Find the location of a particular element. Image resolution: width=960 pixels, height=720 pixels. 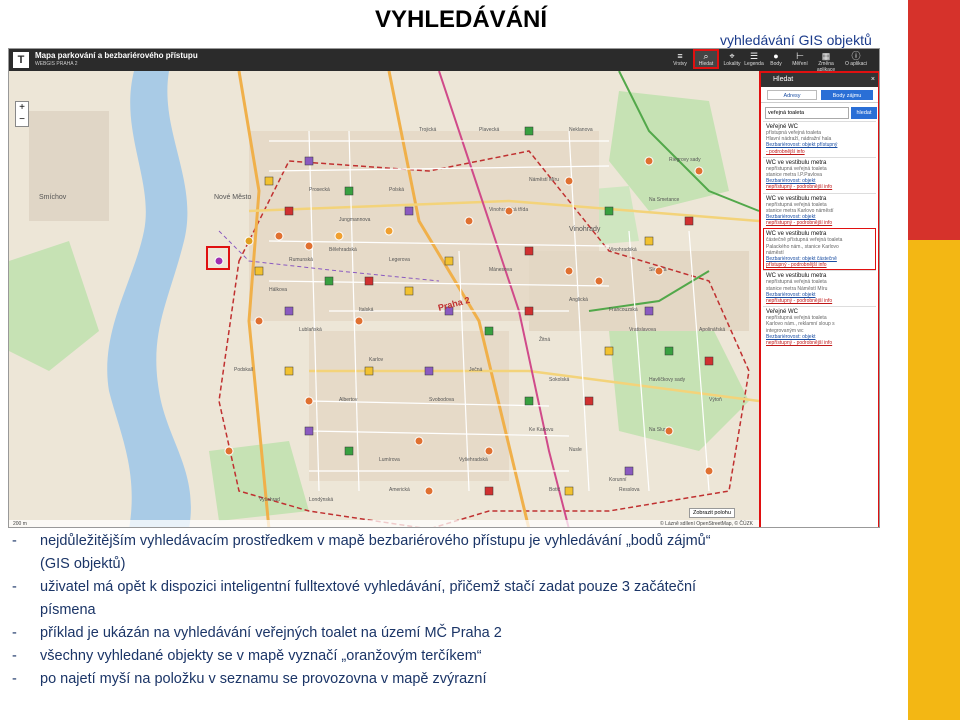

tool-layers: ≡ Vrstvy is located at coordinates (680, 59).